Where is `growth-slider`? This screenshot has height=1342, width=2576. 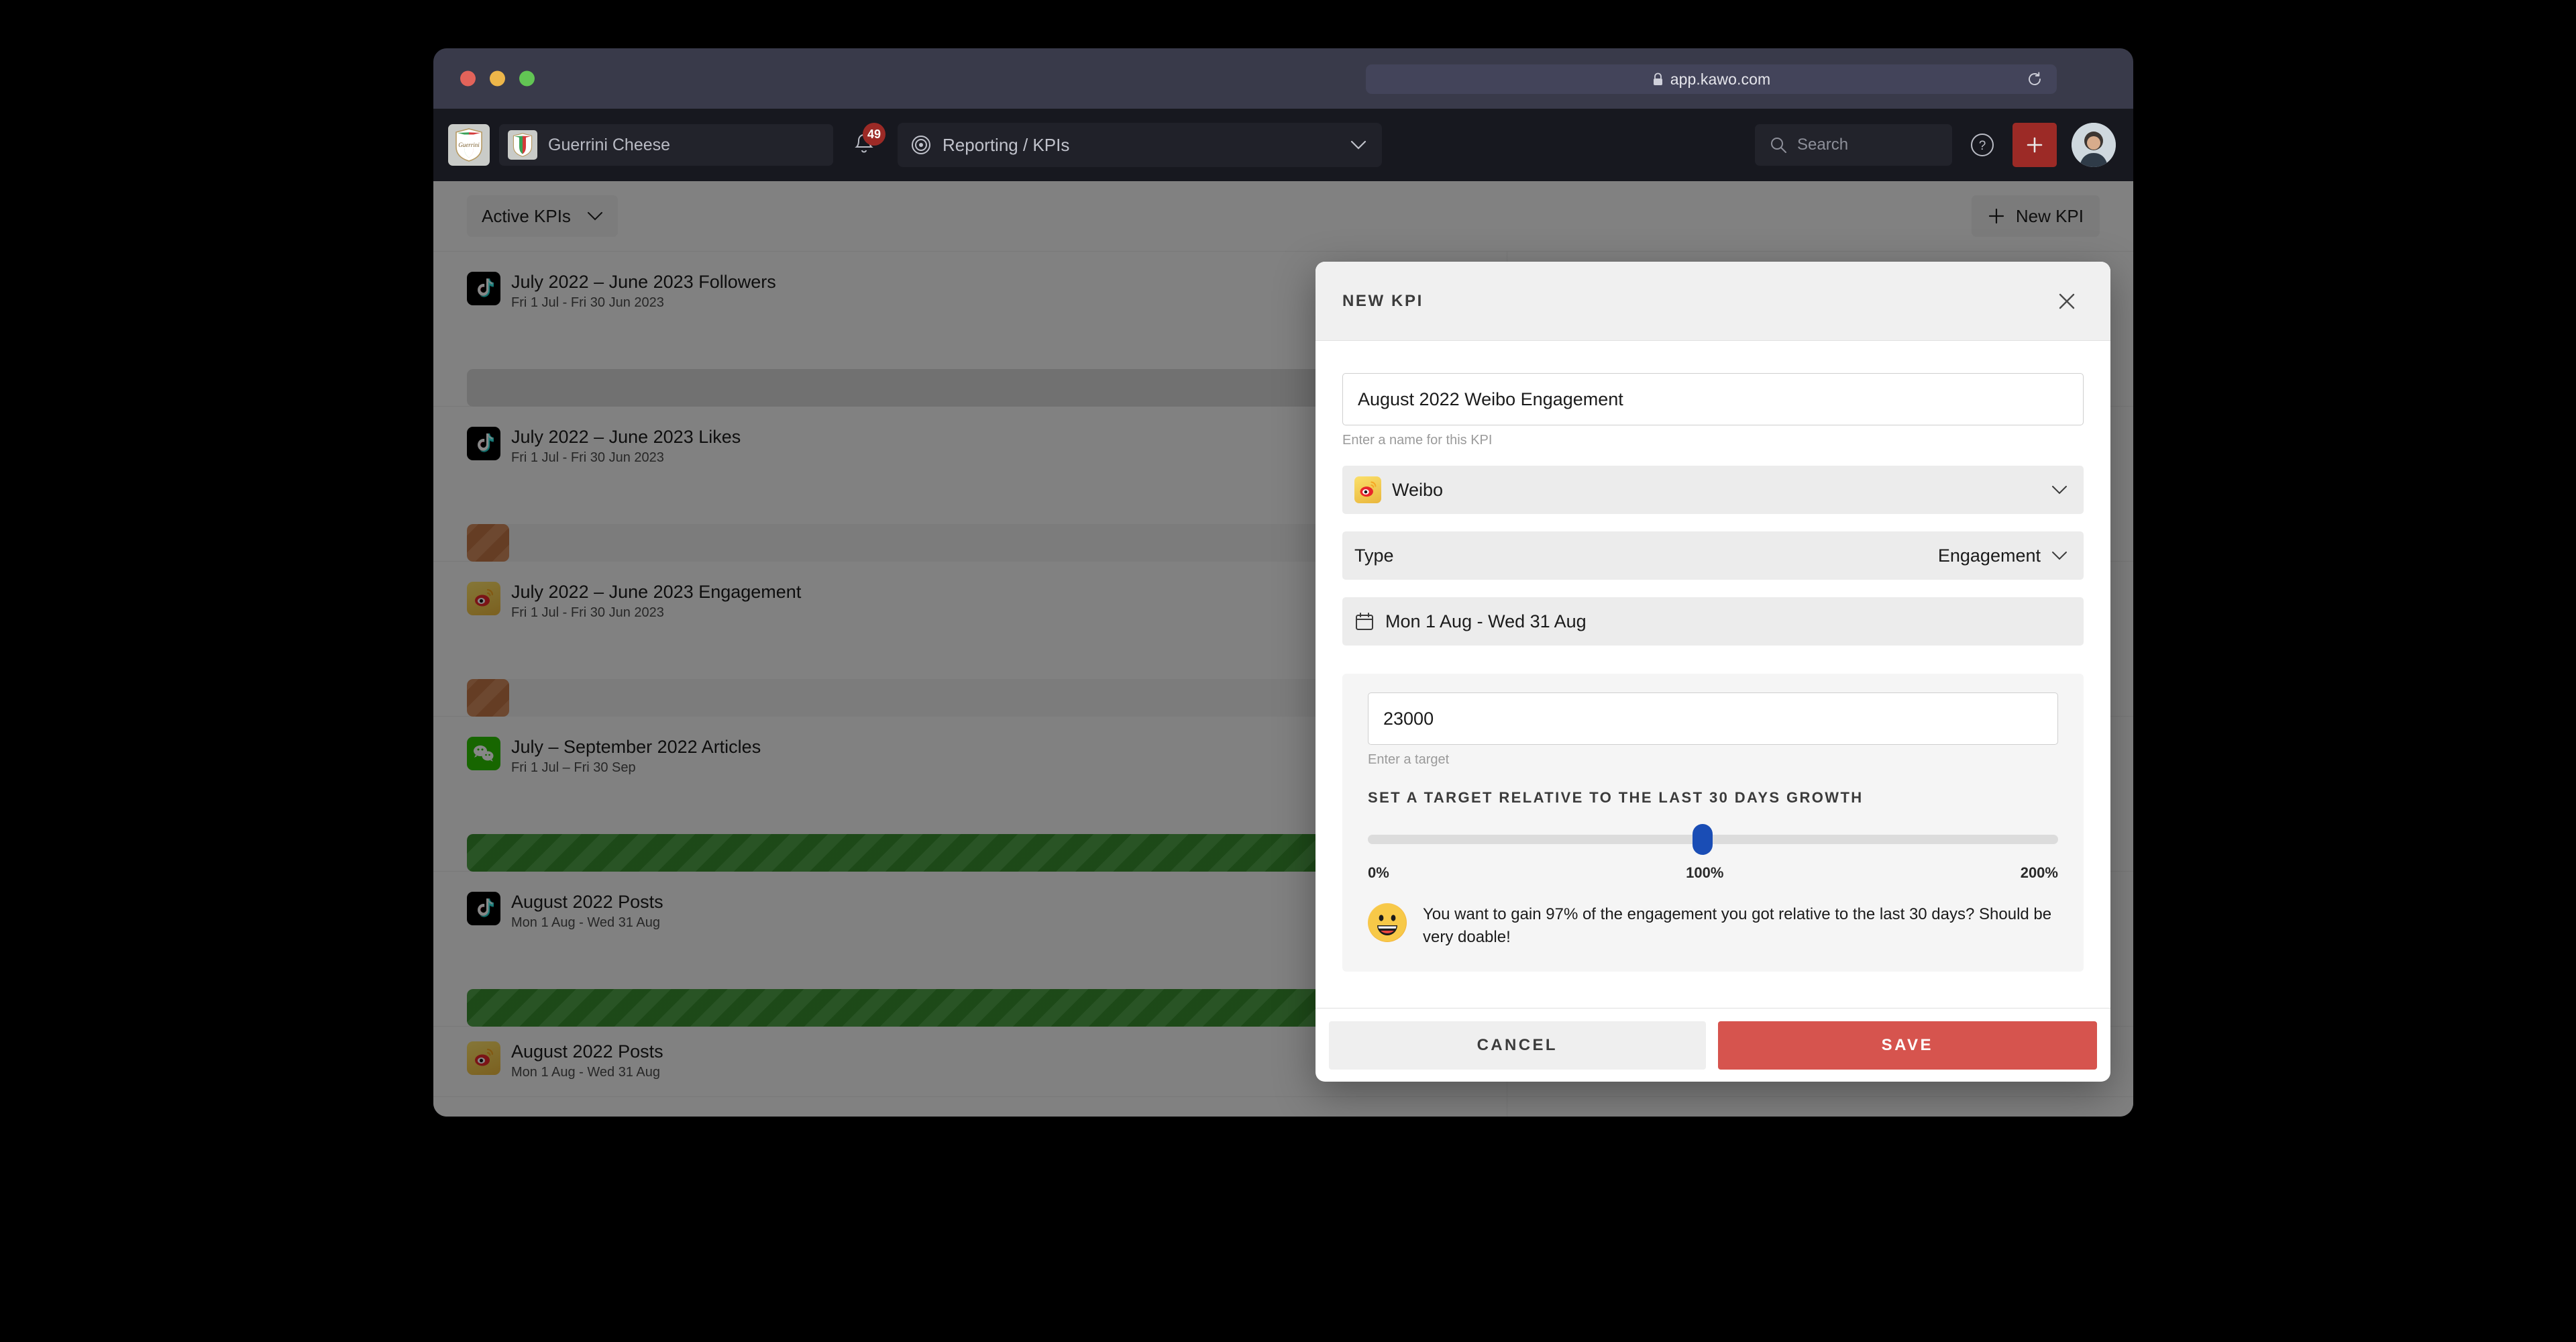
growth-slider is located at coordinates (1713, 840).